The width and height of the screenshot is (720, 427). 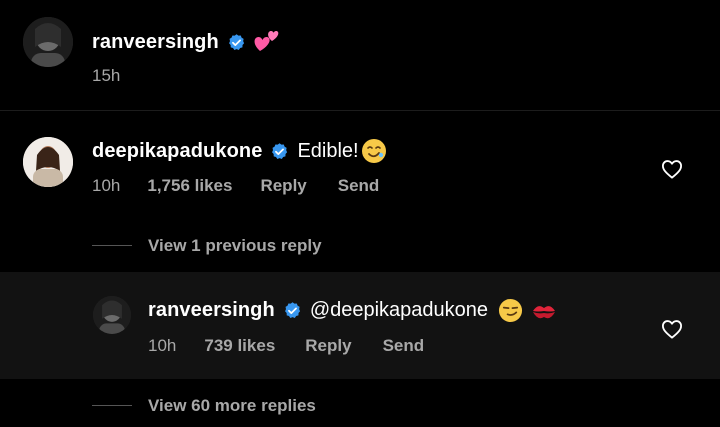 What do you see at coordinates (283, 186) in the screenshot?
I see `comment-reply-button: Reply` at bounding box center [283, 186].